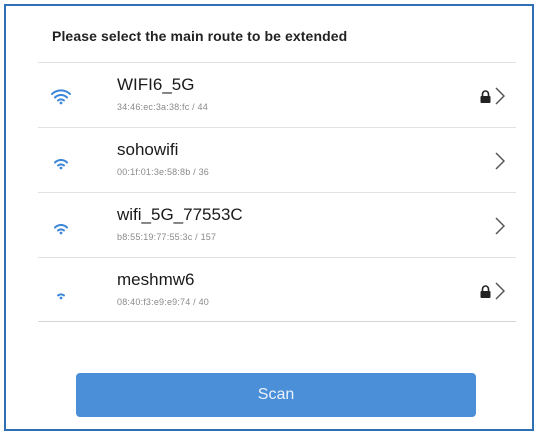 The width and height of the screenshot is (542, 439). What do you see at coordinates (276, 395) in the screenshot?
I see `scan-button: Scan` at bounding box center [276, 395].